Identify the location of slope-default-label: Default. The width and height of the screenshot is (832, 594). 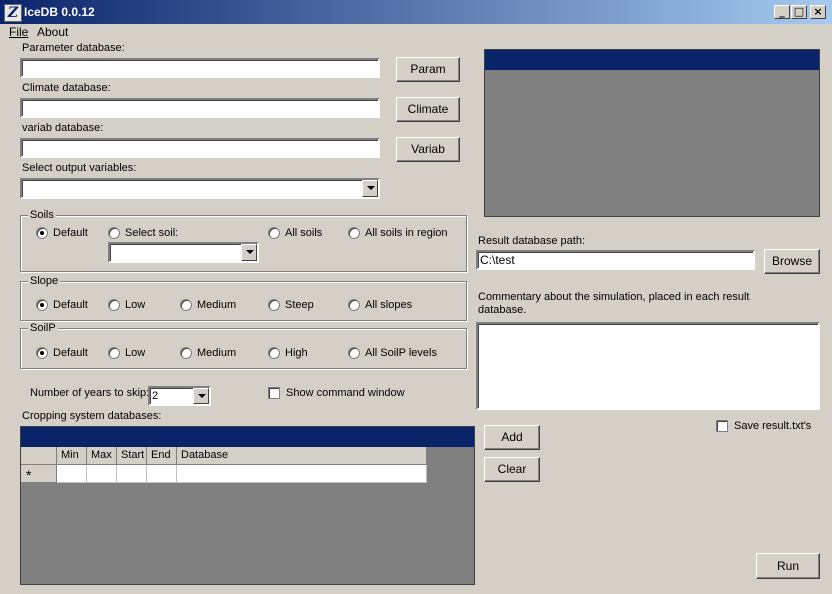
(70, 305).